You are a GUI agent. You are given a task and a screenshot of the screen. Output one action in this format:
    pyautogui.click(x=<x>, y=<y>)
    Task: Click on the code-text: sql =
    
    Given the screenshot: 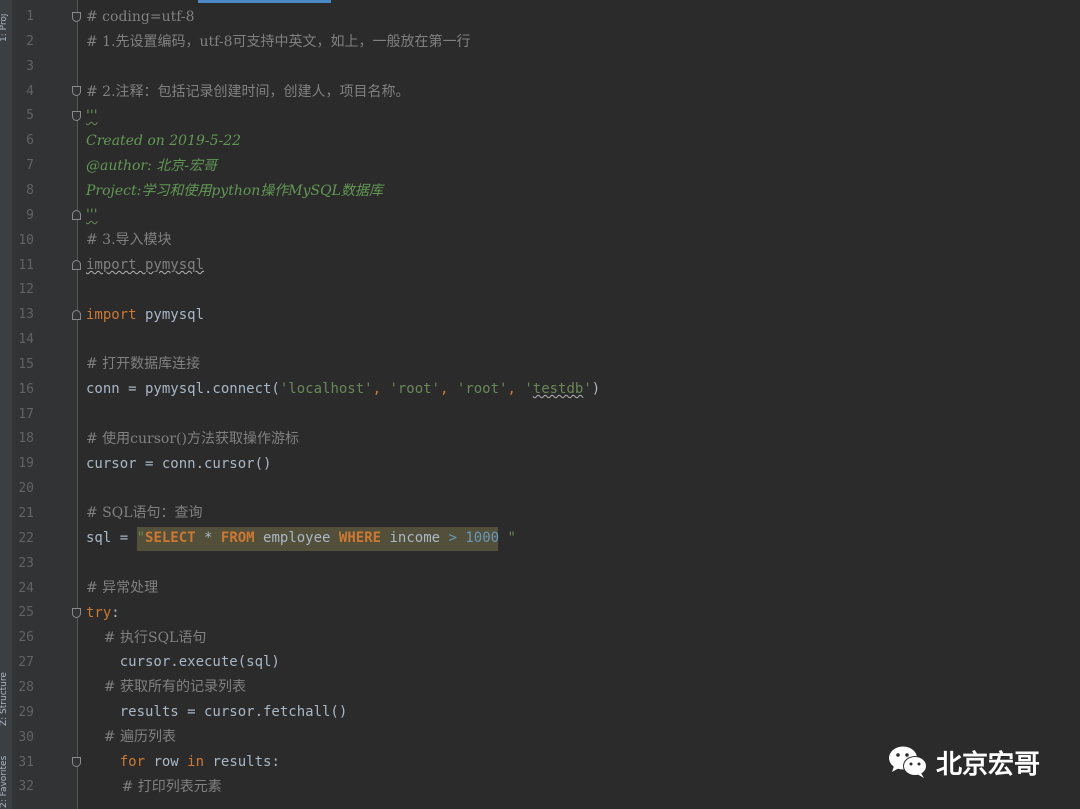 What is the action you would take?
    pyautogui.click(x=111, y=538)
    